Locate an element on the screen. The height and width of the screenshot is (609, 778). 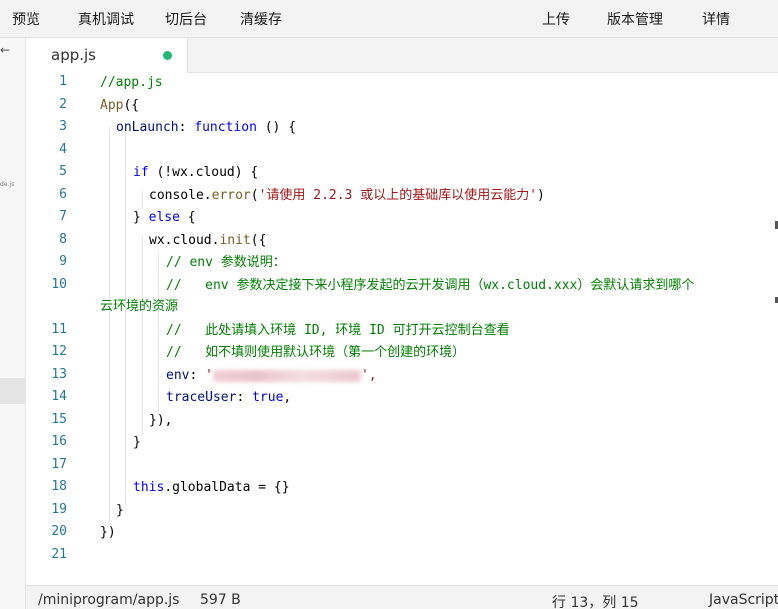
line-number: 9 is located at coordinates (63, 261).